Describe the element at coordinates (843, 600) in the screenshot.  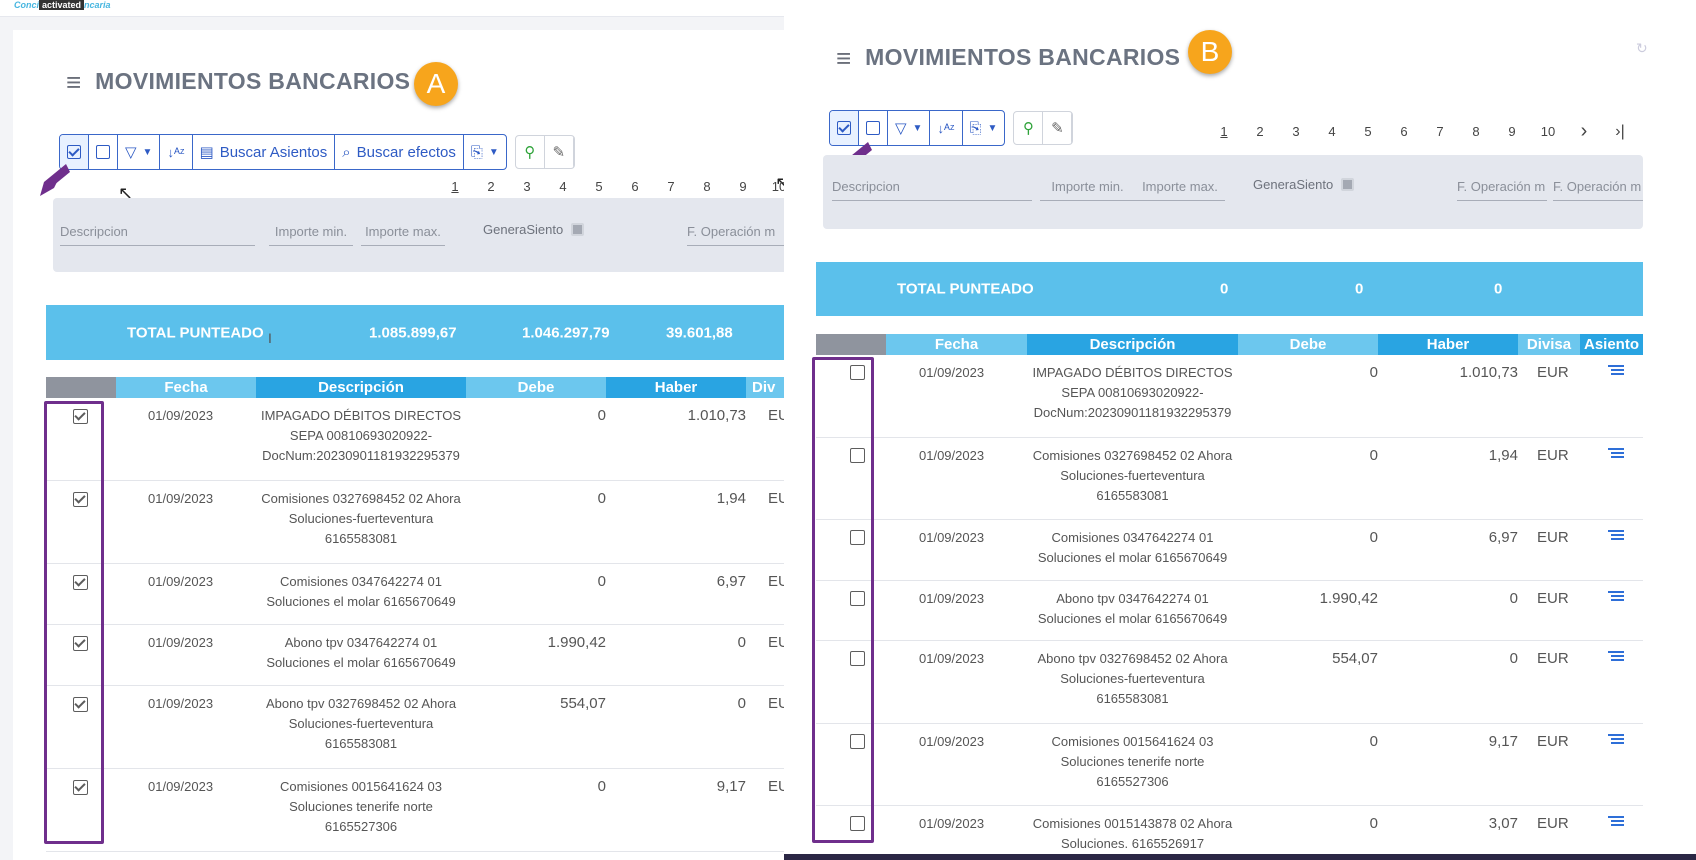
I see `highlight-box-annotation` at that location.